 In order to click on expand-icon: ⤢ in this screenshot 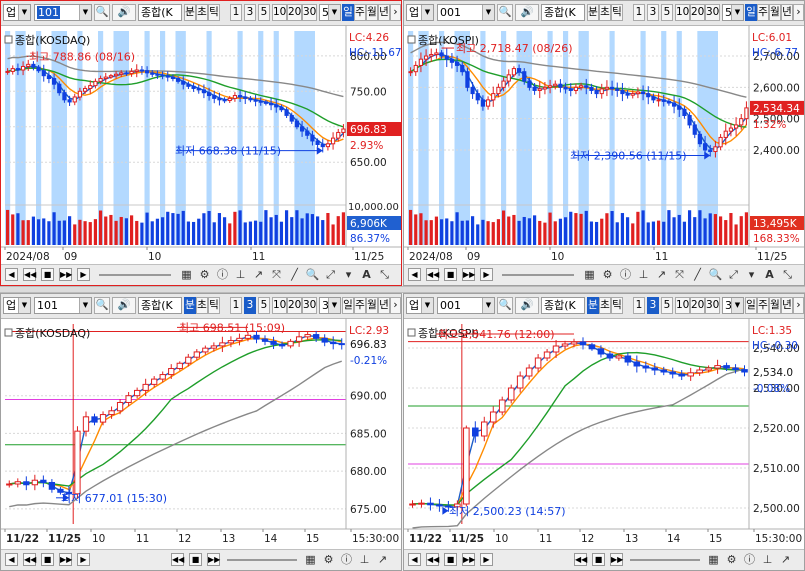, I will do `click(733, 274)`.